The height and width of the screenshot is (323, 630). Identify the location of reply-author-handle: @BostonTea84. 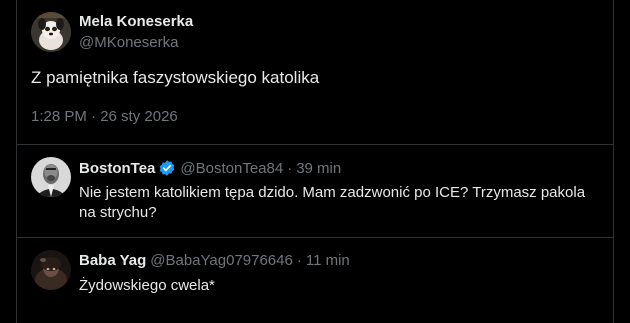
(231, 168).